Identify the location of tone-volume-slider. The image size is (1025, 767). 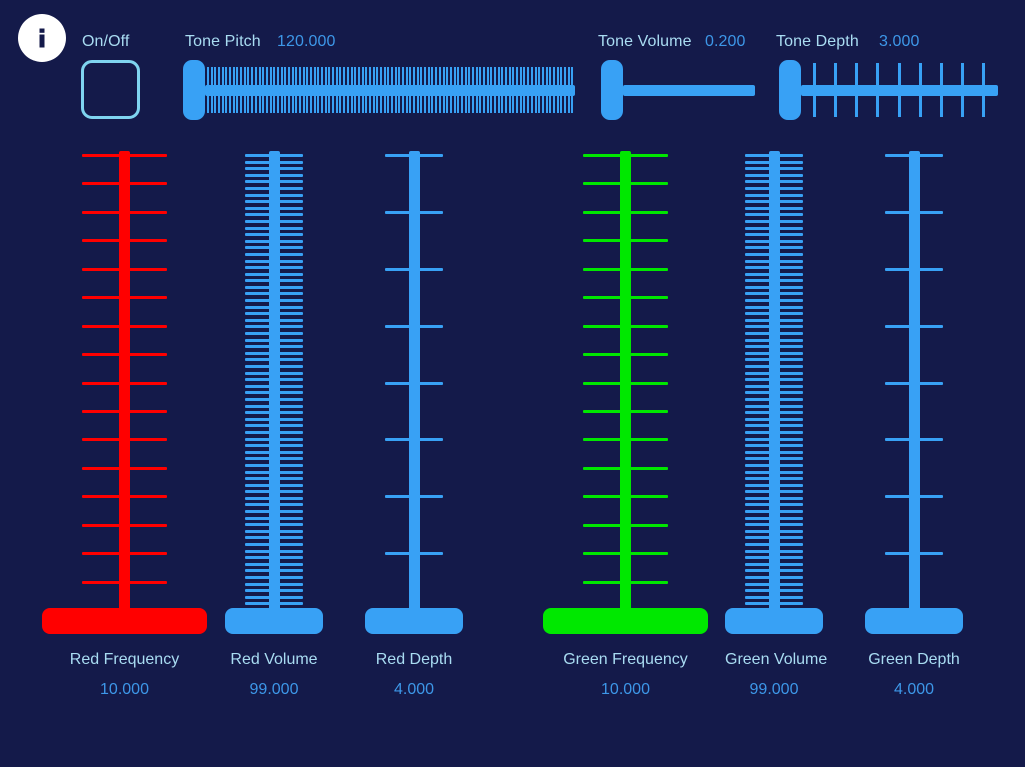
(678, 90).